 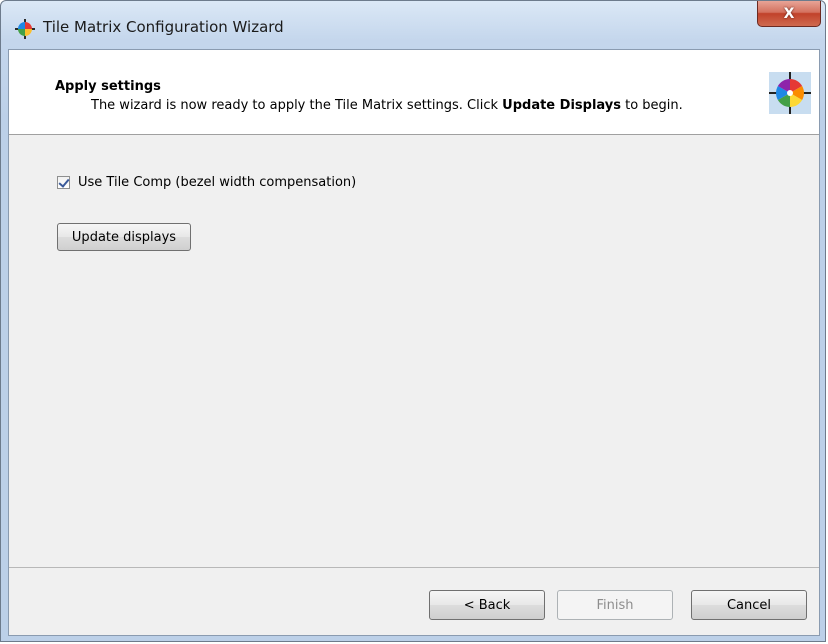 What do you see at coordinates (561, 105) in the screenshot?
I see `description-emphasis: Update Displays` at bounding box center [561, 105].